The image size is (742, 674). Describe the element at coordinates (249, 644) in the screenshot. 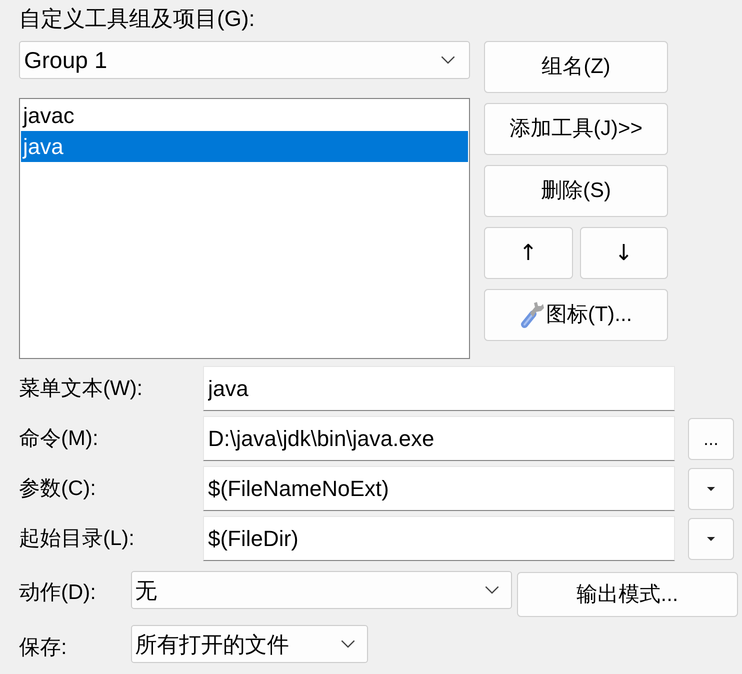

I see `save-dropdown: 所有打开的文件` at that location.